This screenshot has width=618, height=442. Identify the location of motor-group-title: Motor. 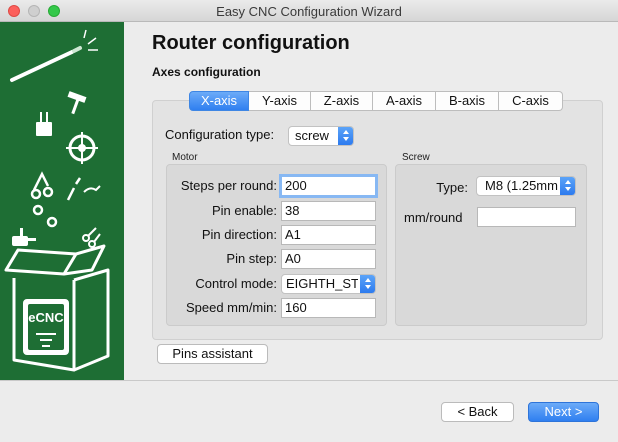
(185, 157).